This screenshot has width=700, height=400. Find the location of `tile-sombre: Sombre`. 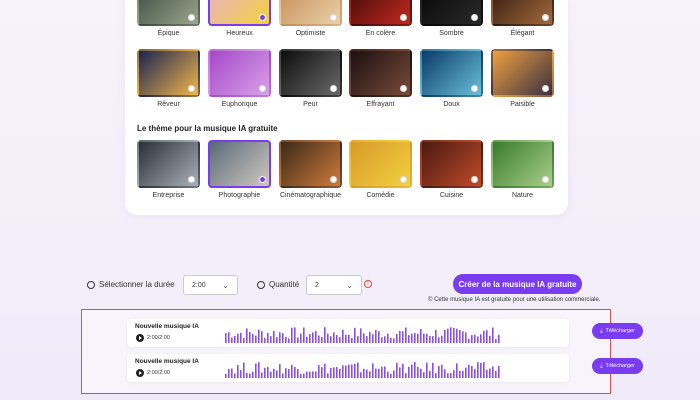

tile-sombre: Sombre is located at coordinates (451, 18).